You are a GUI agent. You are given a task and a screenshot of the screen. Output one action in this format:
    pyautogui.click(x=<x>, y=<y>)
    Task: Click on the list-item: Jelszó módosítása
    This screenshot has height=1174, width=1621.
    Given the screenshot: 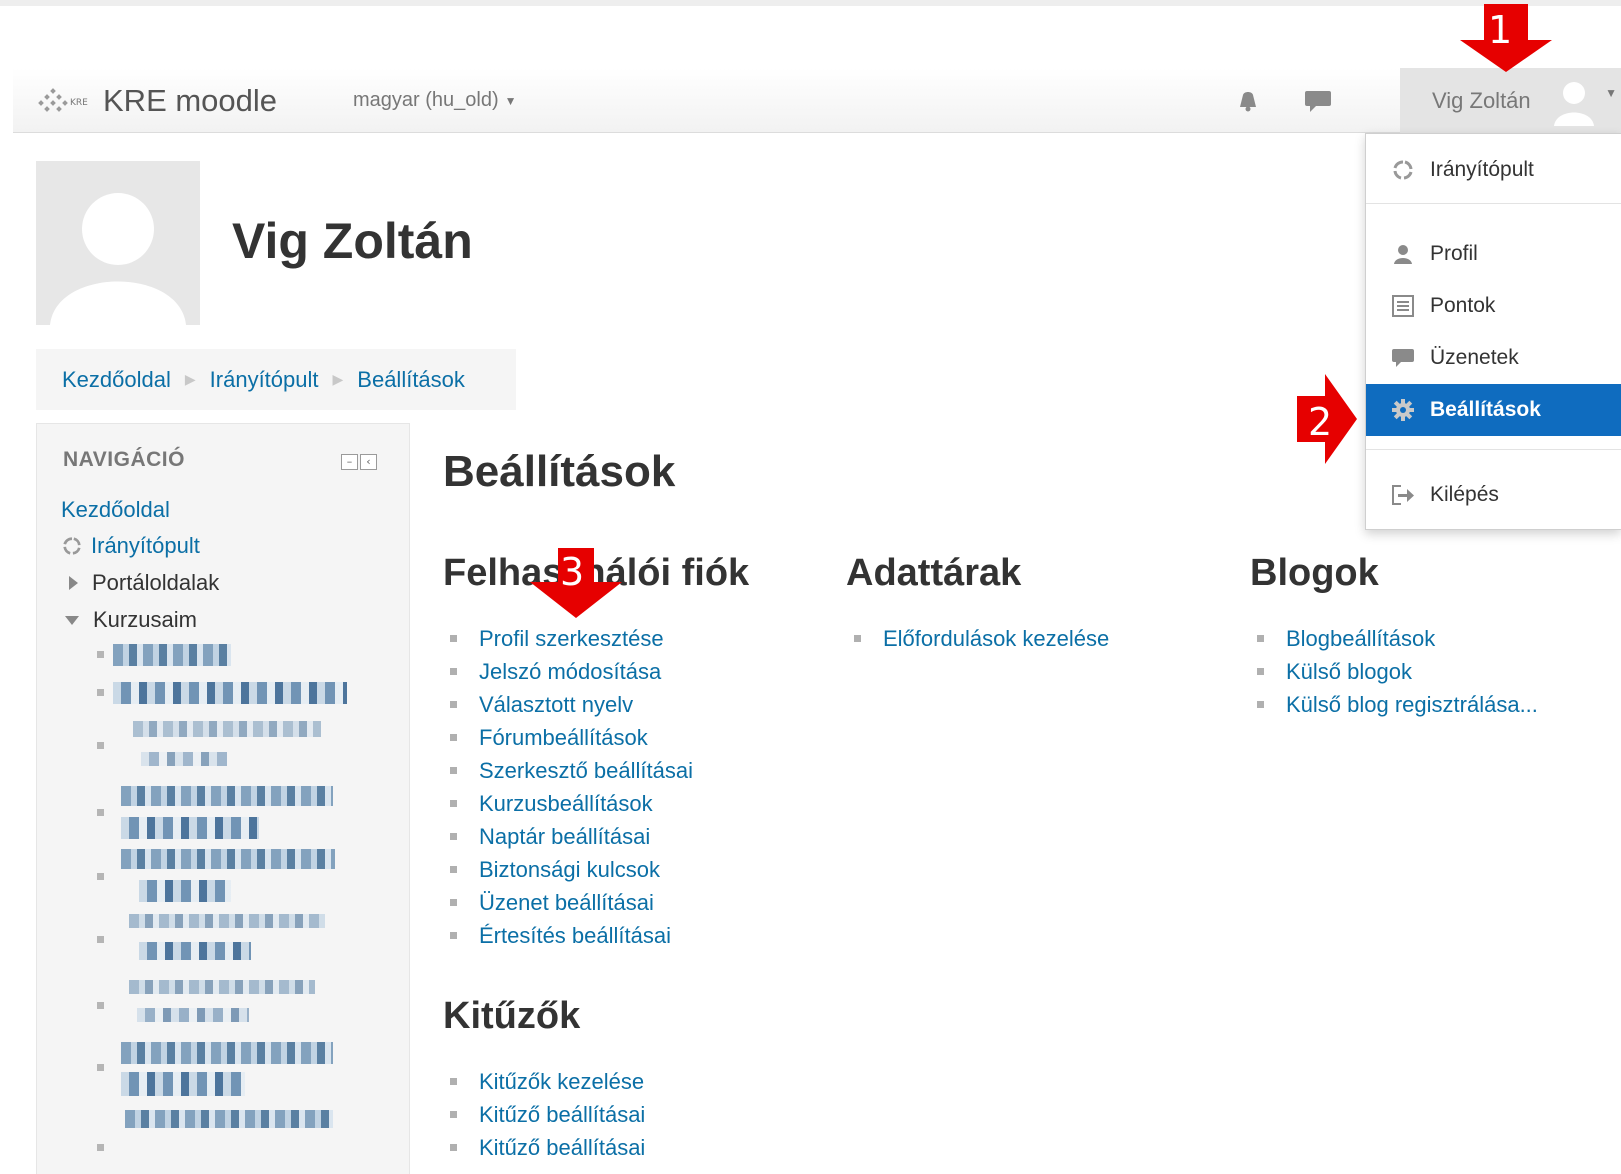 What is the action you would take?
    pyautogui.click(x=568, y=671)
    